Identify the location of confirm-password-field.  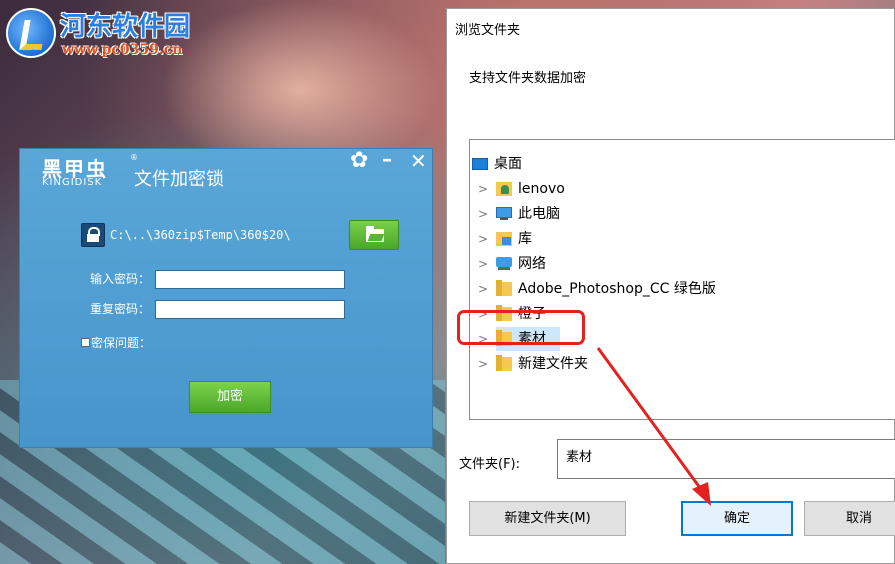
(250, 309).